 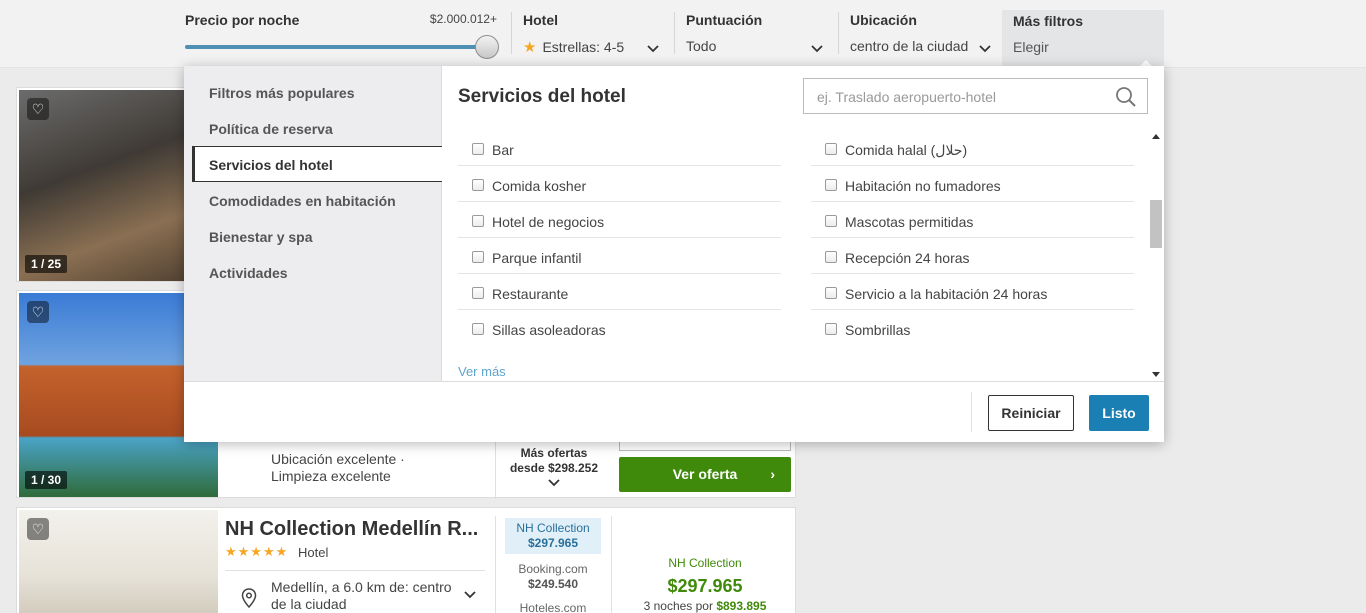 I want to click on amenity-label: Habitación no fumadores, so click(x=923, y=186).